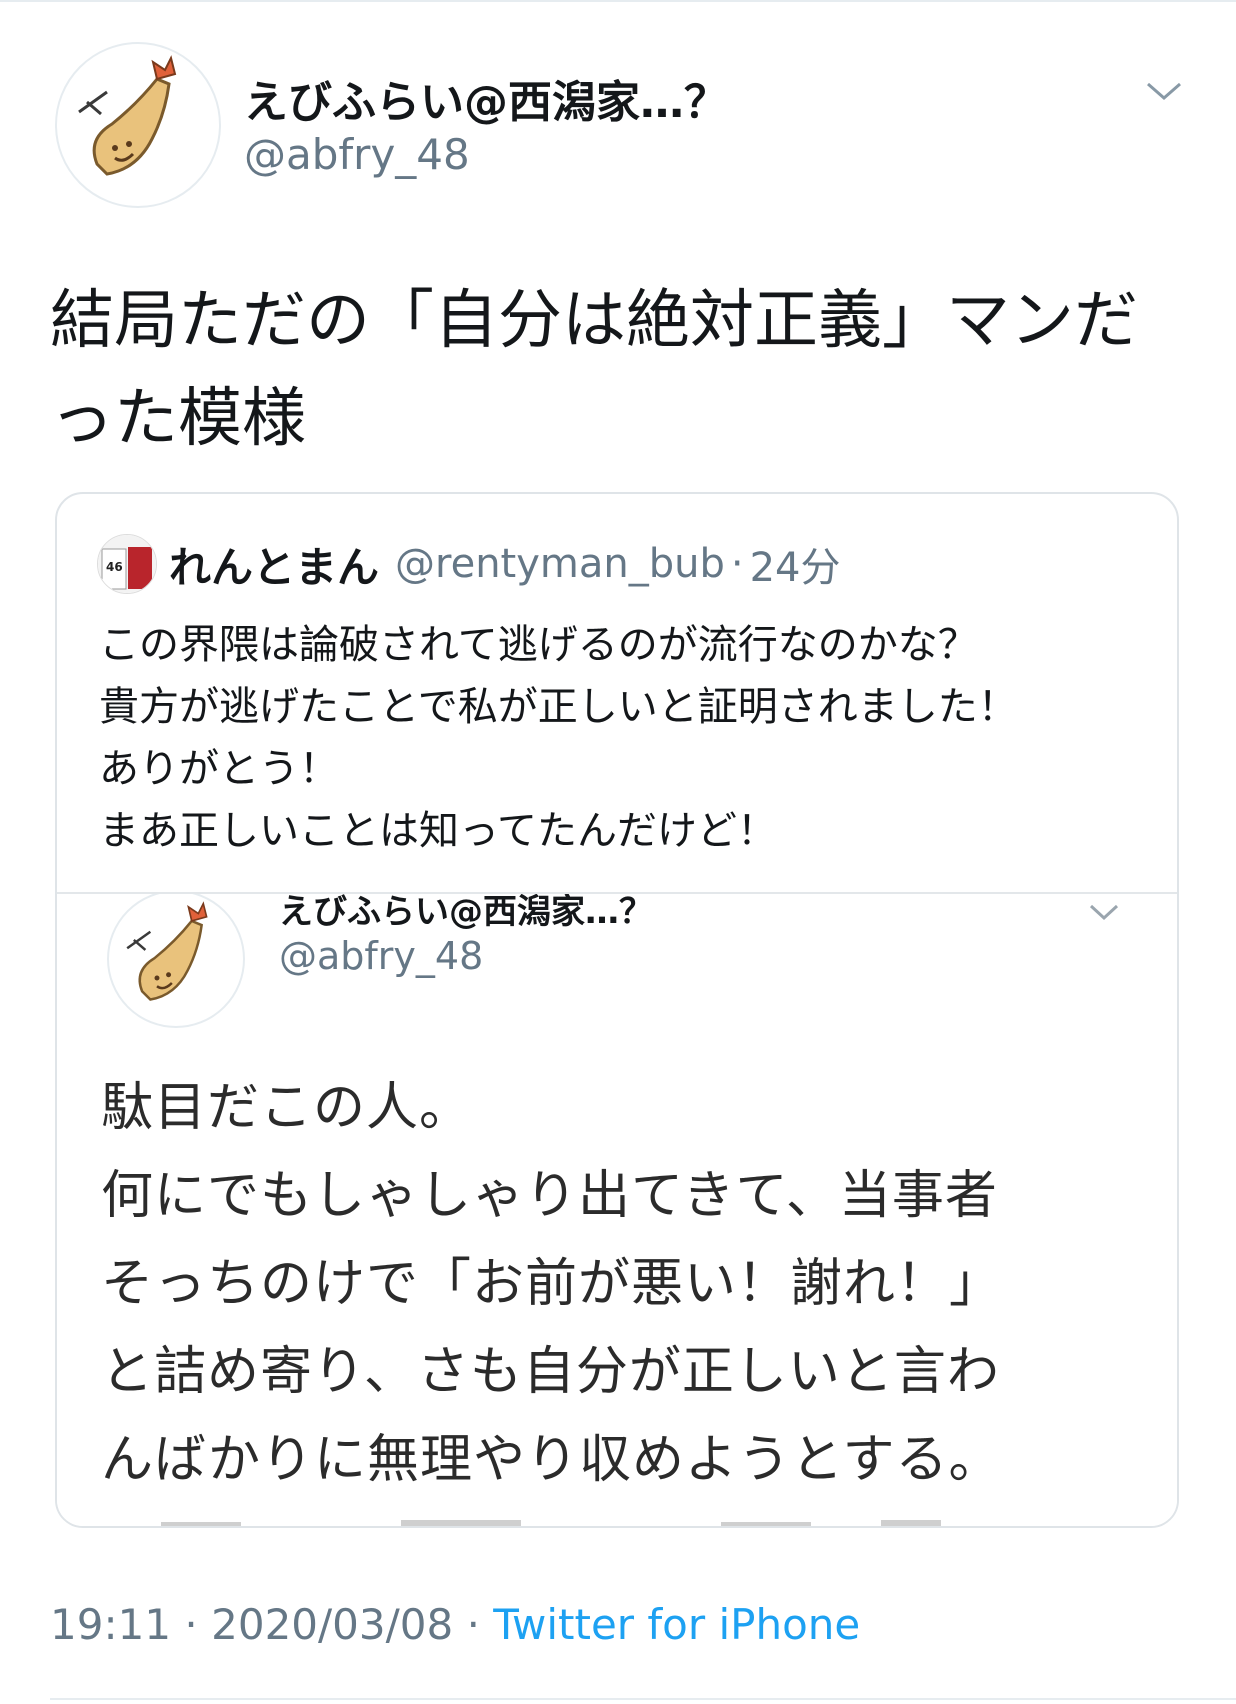 This screenshot has height=1704, width=1236. Describe the element at coordinates (111, 1624) in the screenshot. I see `tweet-time: 19:11` at that location.